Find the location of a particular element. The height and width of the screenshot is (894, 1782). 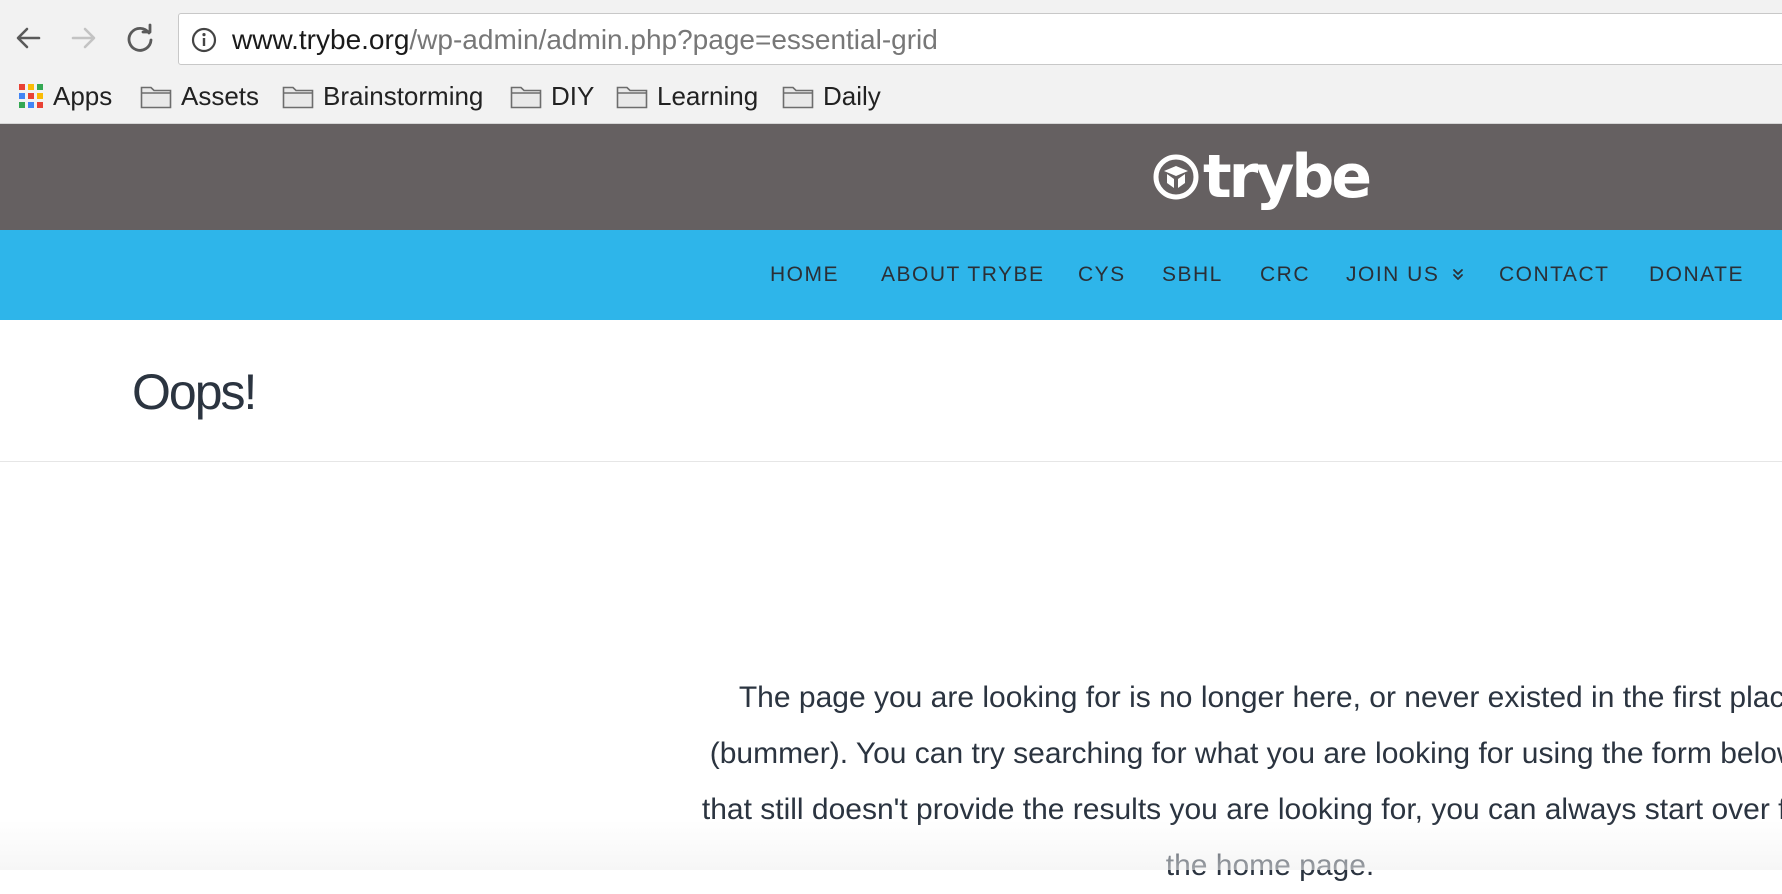

arrow-left-icon is located at coordinates (28, 38).